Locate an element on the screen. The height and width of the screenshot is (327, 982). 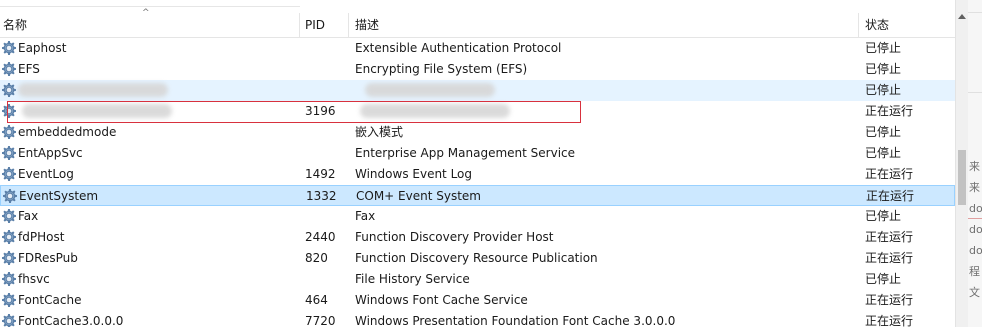
service-description: 嵌入模式 is located at coordinates (379, 132).